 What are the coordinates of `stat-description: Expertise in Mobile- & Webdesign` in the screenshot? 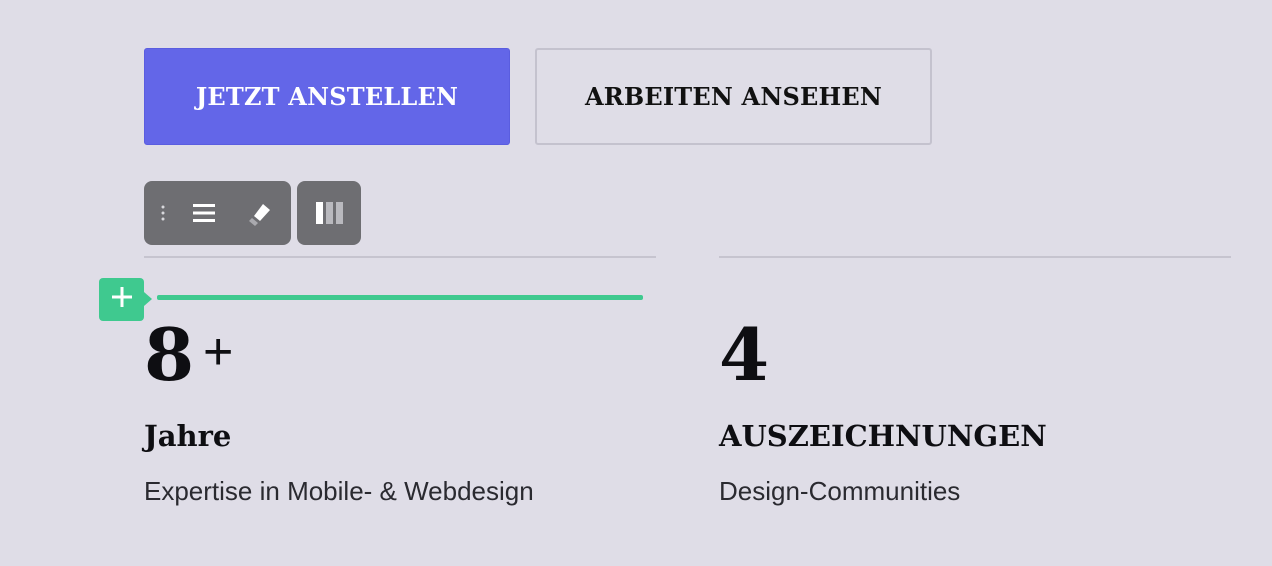 It's located at (339, 491).